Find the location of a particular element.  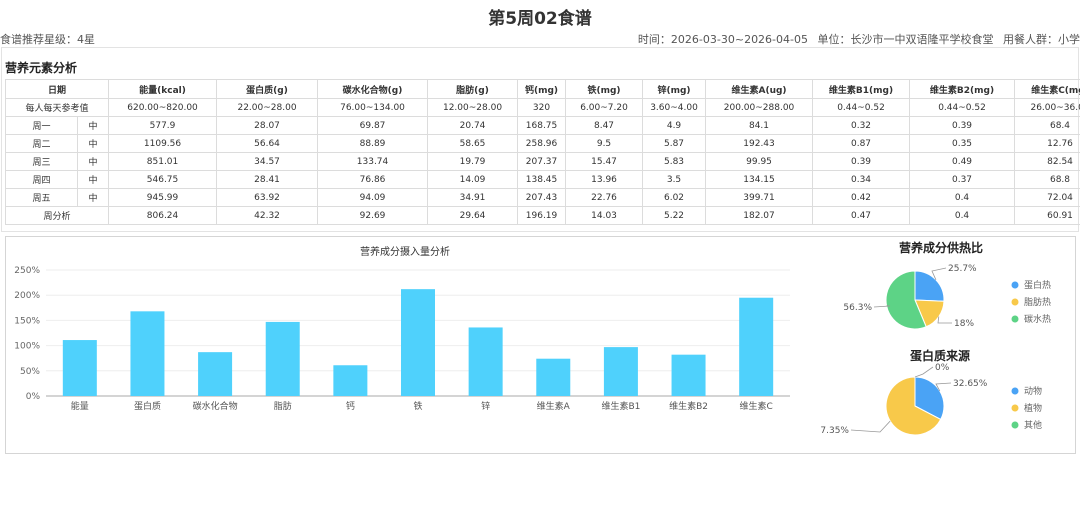

table-cell: 99.95 is located at coordinates (759, 161).